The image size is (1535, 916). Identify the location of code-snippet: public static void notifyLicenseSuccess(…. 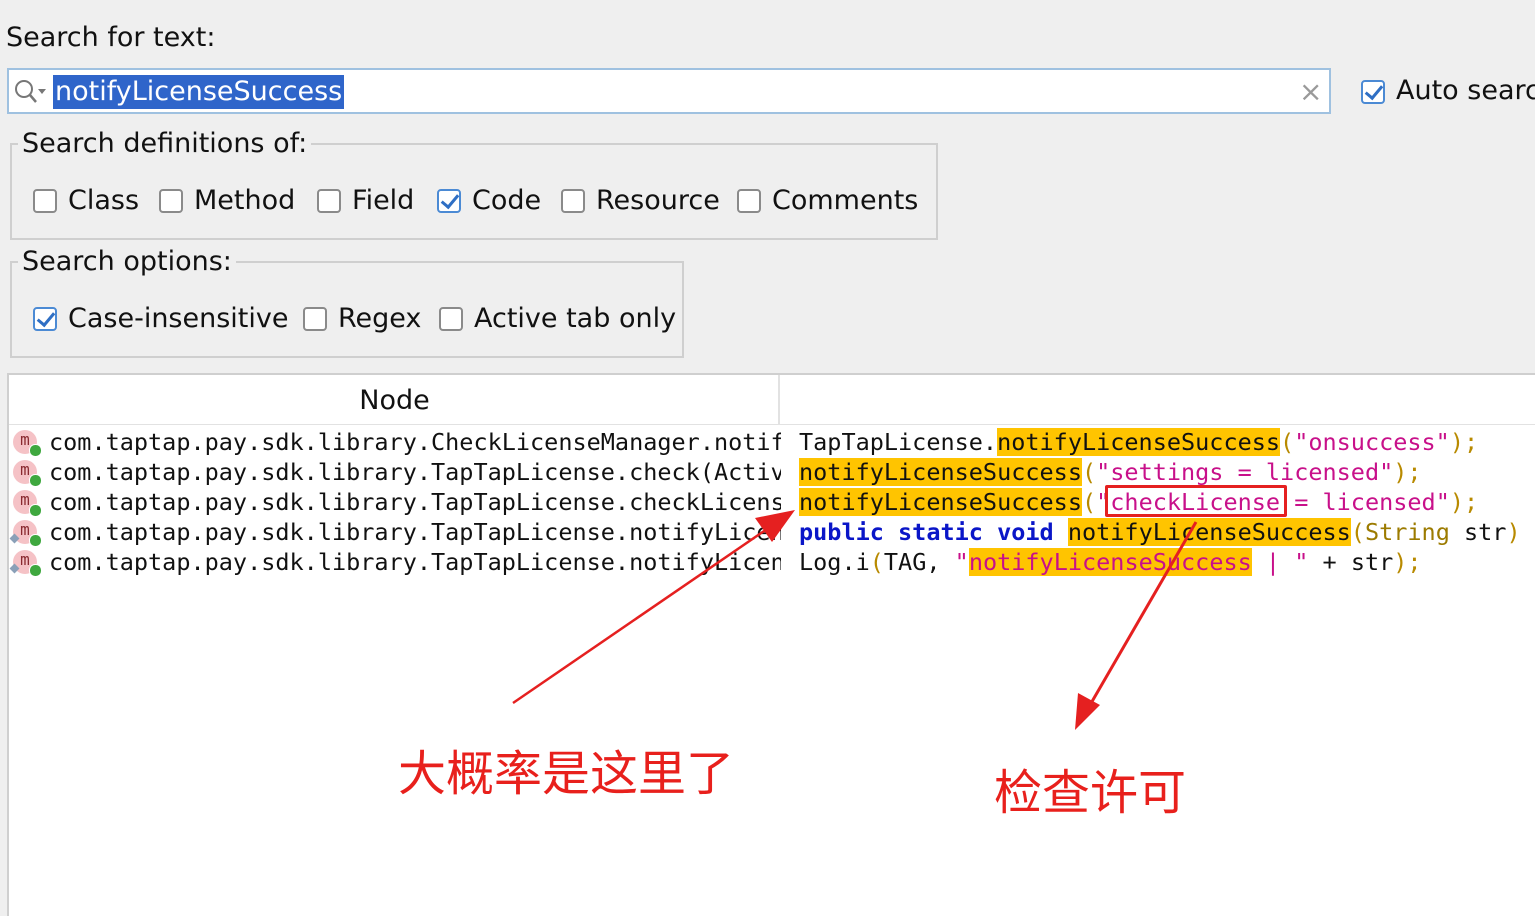
(1167, 532).